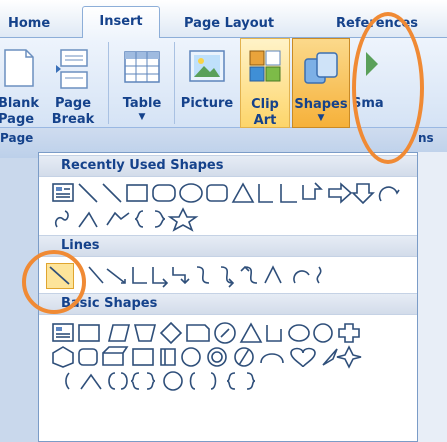 This screenshot has height=442, width=447. I want to click on blank-page-button: Blank Page, so click(22, 83).